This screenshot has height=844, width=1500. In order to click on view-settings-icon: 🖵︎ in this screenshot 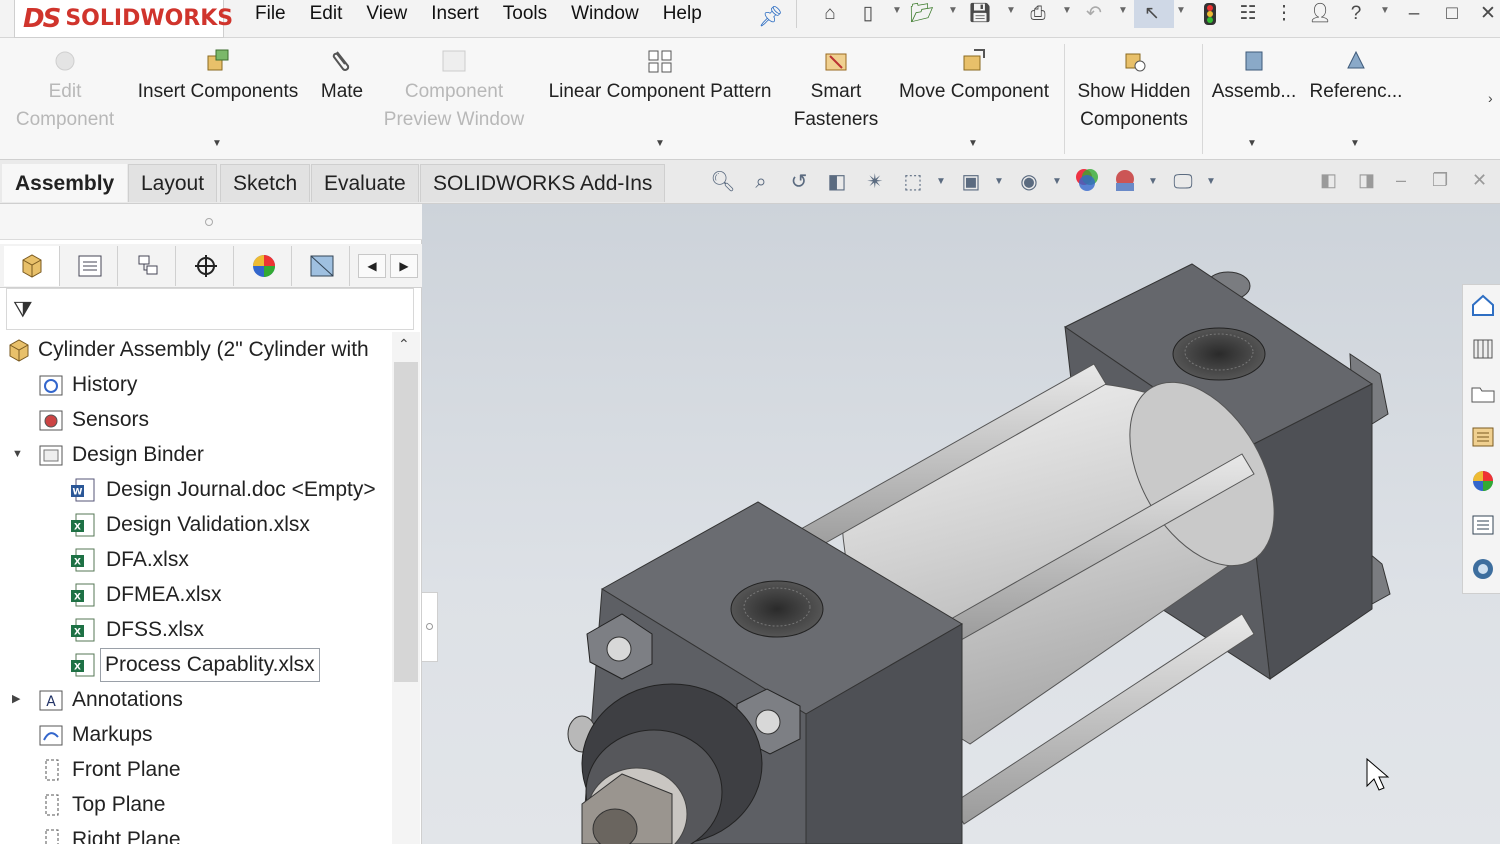, I will do `click(1183, 182)`.